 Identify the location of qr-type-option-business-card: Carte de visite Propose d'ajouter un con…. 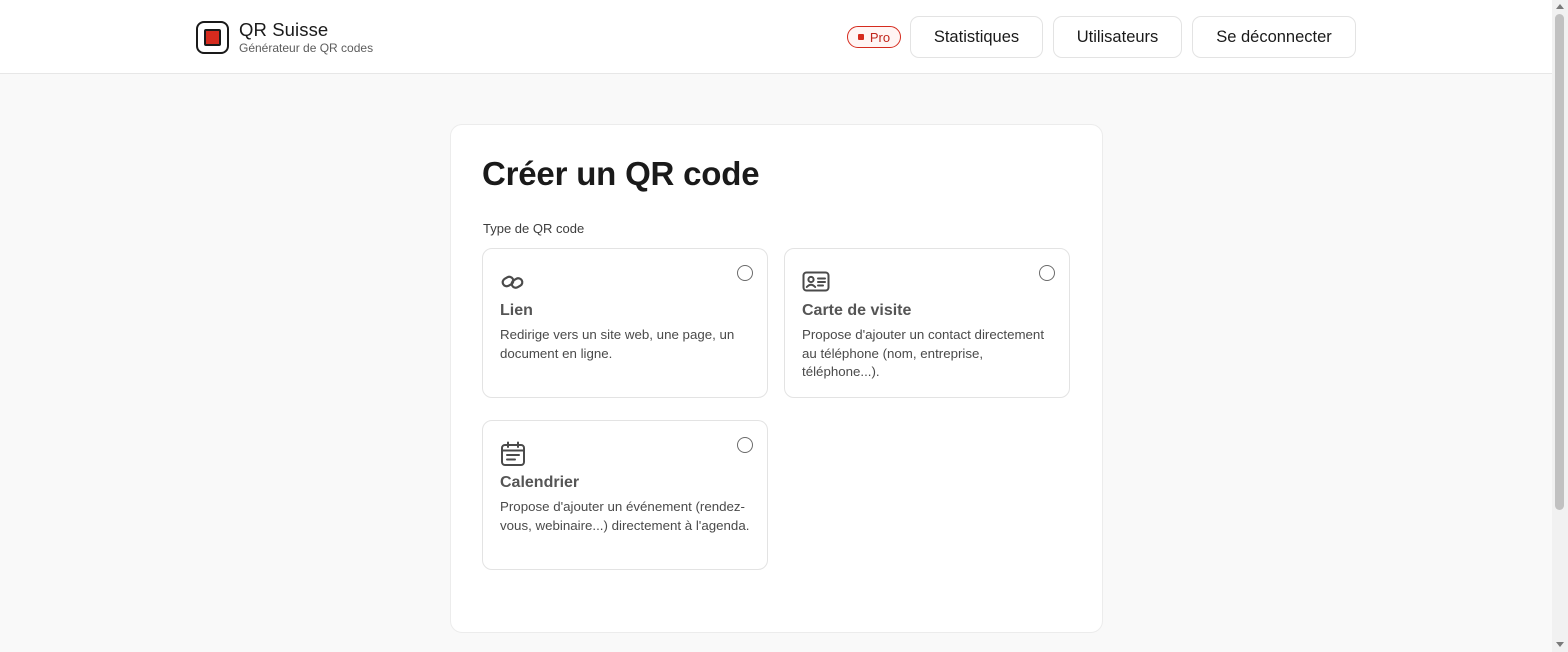
(927, 323).